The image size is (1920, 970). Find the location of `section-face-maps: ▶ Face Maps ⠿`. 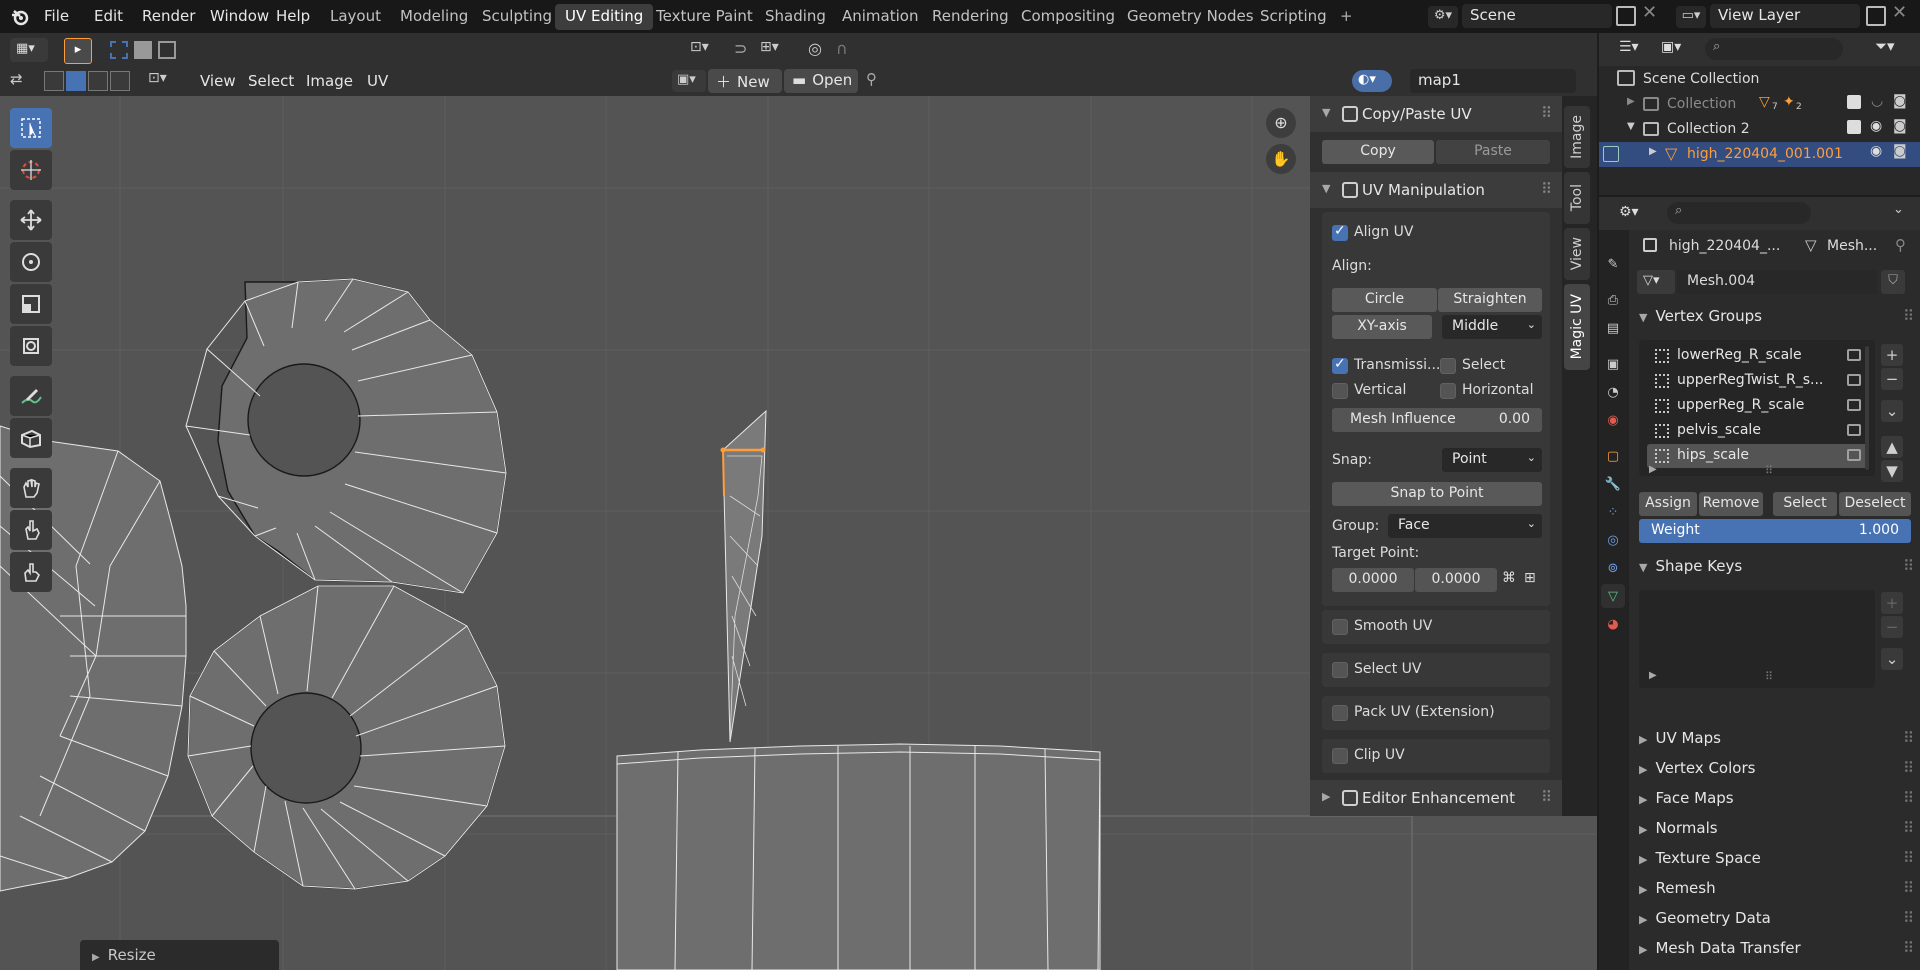

section-face-maps: ▶ Face Maps ⠿ is located at coordinates (1774, 798).